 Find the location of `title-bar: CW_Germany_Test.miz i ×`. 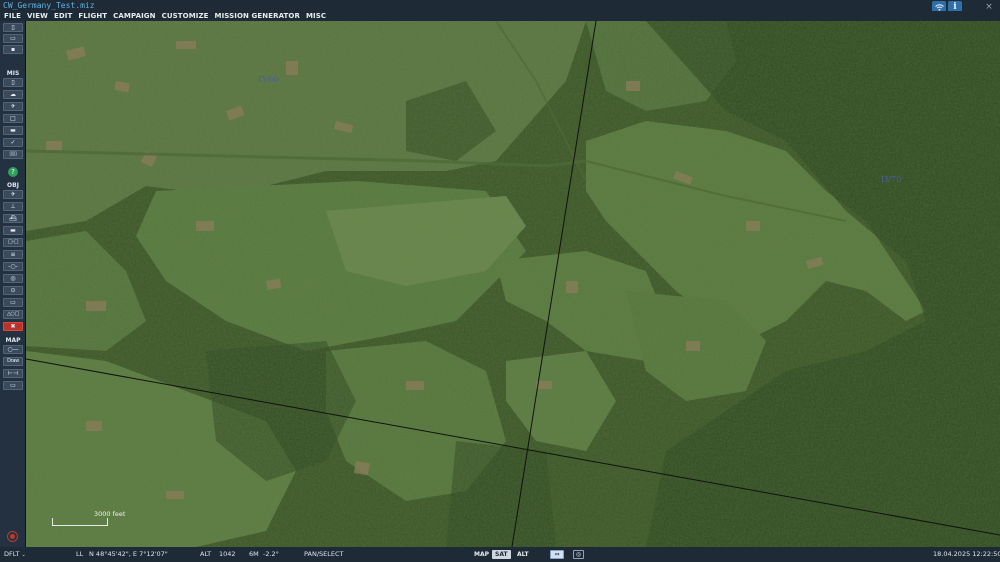

title-bar: CW_Germany_Test.miz i × is located at coordinates (500, 7).